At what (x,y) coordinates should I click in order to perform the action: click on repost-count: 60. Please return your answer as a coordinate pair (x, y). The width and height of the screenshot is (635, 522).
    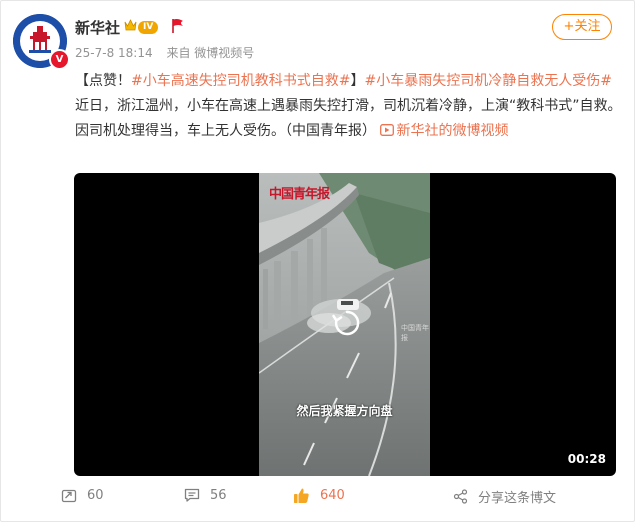
    Looking at the image, I should click on (95, 495).